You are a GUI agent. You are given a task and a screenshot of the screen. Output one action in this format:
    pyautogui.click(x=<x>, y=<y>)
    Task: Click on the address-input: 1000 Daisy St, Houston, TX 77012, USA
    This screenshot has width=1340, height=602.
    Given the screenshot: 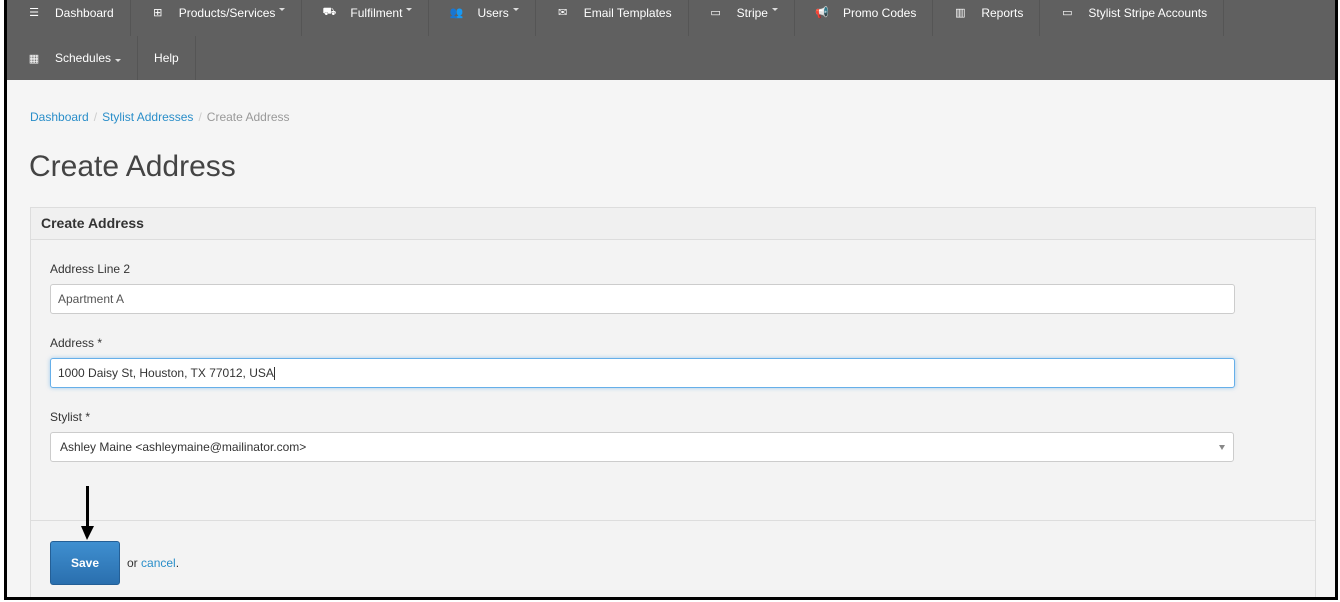 What is the action you would take?
    pyautogui.click(x=642, y=373)
    